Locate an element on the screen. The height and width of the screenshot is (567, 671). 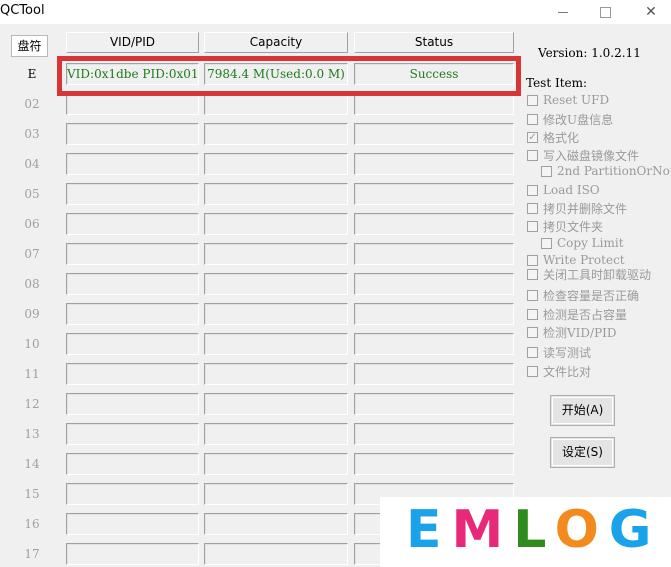
test-option: 拷贝并删除文件 is located at coordinates (577, 208).